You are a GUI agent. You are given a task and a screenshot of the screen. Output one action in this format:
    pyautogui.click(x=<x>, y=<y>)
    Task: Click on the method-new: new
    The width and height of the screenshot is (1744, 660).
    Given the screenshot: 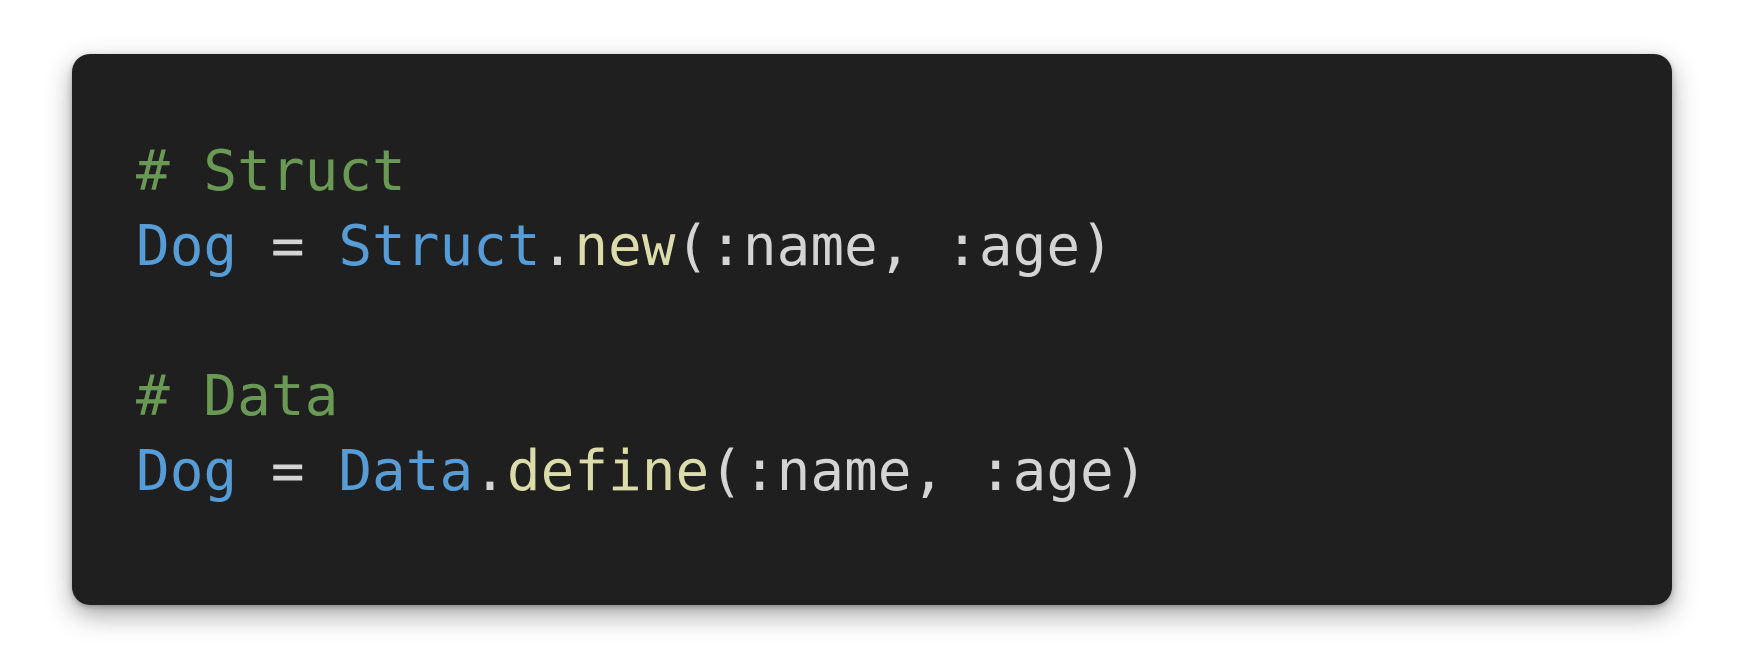 What is the action you would take?
    pyautogui.click(x=625, y=246)
    